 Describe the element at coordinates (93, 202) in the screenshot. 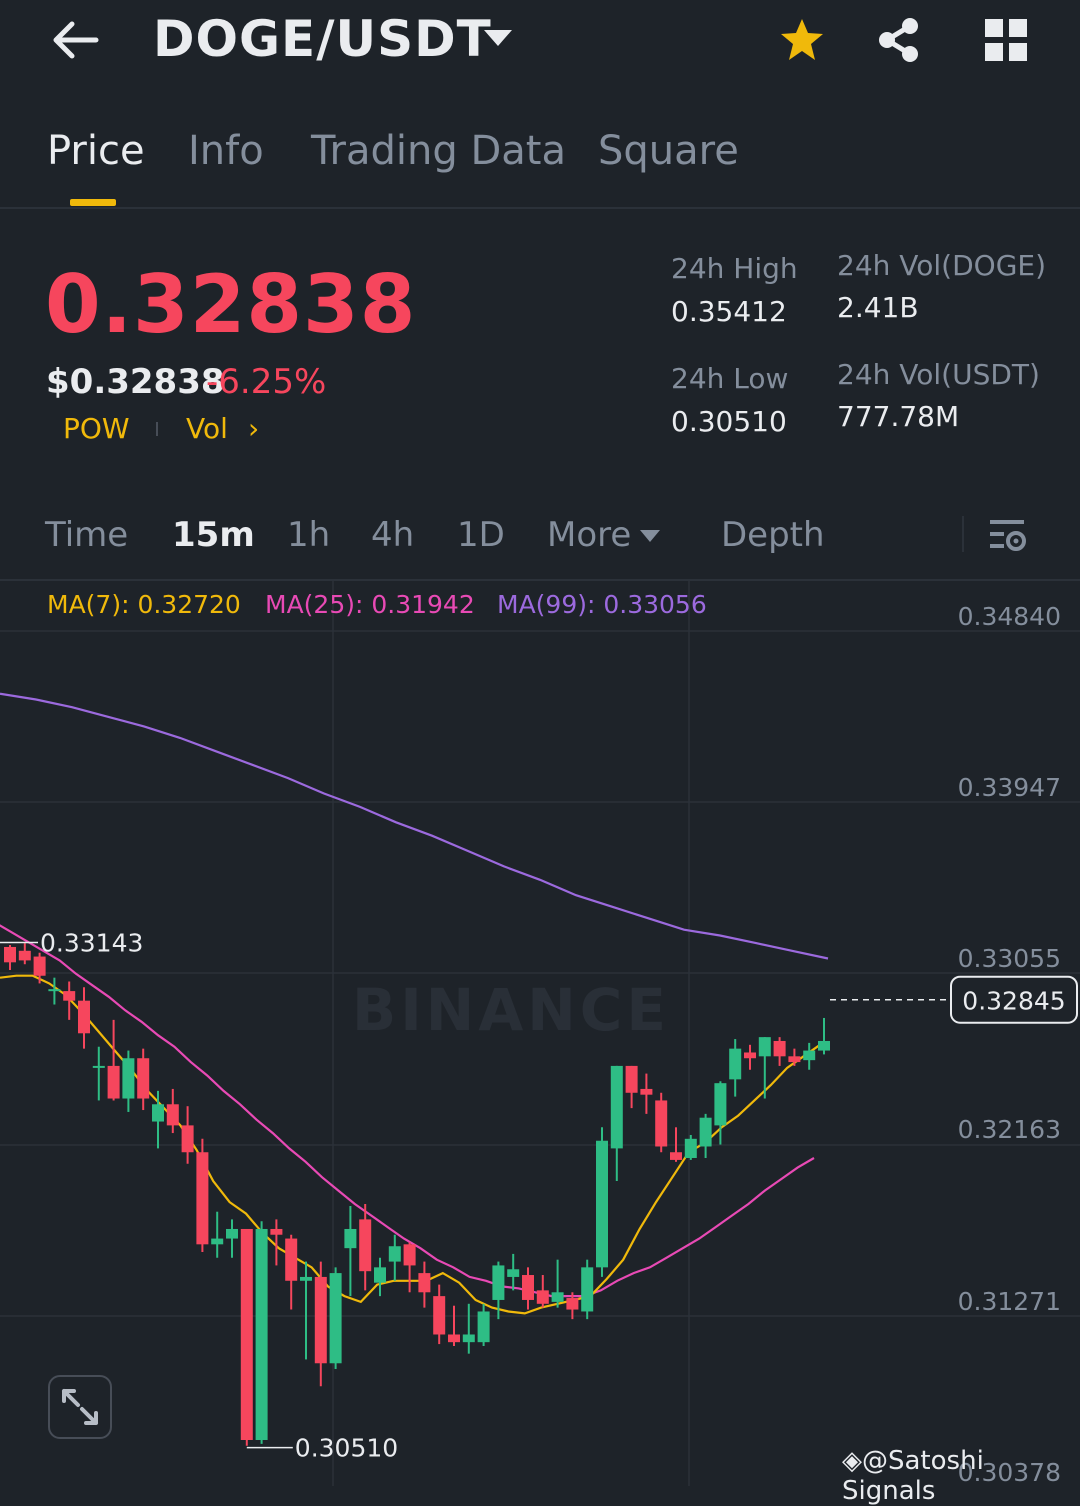

I see `active-tab-indicator` at that location.